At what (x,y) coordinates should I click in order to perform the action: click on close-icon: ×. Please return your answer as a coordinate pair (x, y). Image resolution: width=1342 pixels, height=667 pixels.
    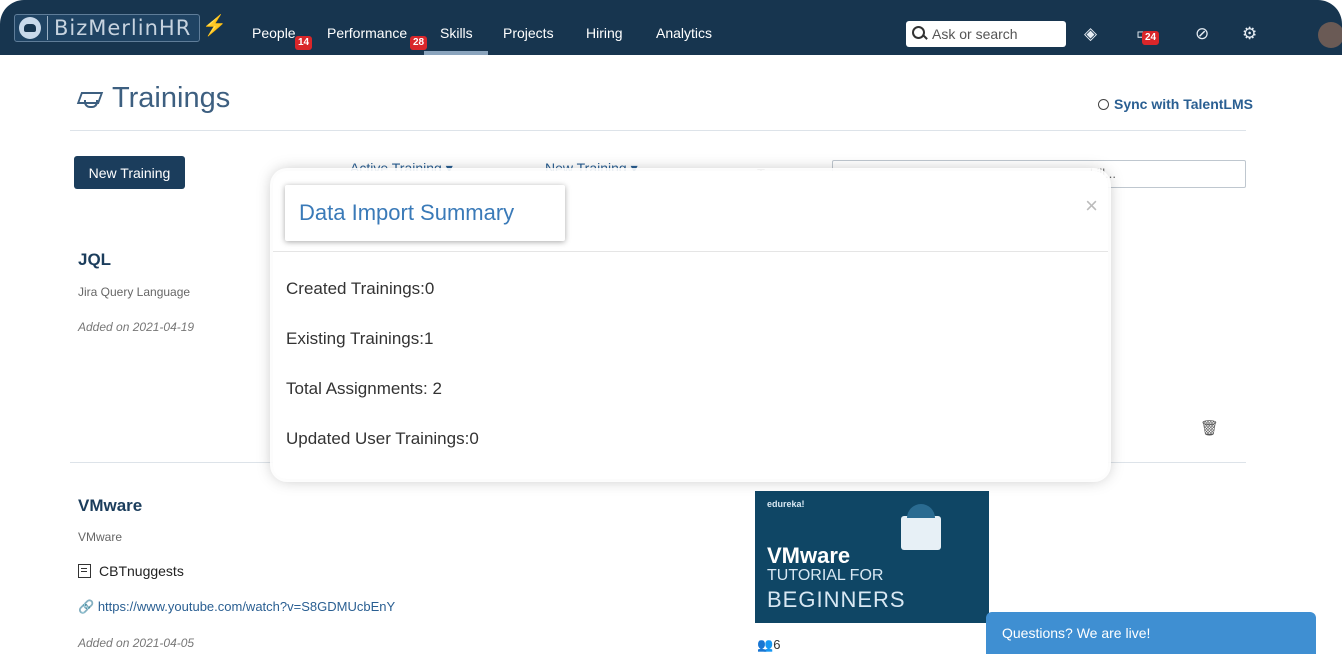
    Looking at the image, I should click on (1091, 206).